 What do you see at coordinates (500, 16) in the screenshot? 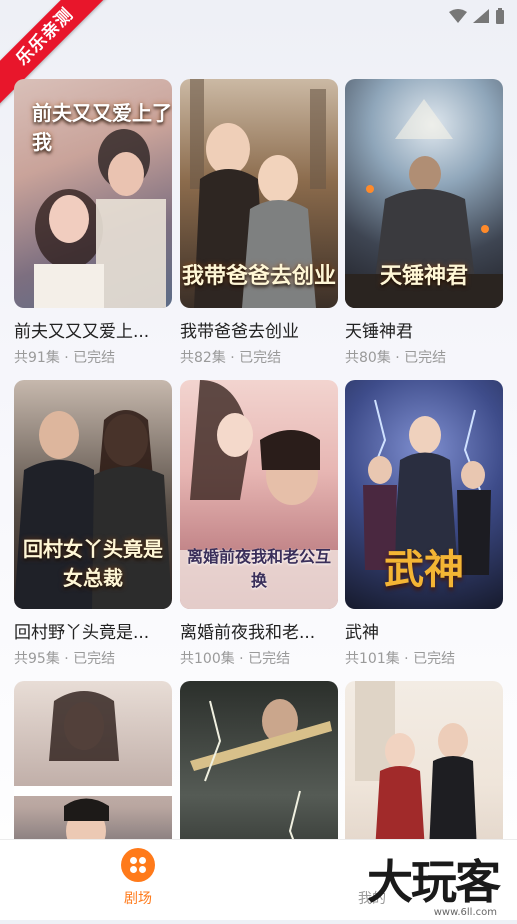
I see `battery-icon` at bounding box center [500, 16].